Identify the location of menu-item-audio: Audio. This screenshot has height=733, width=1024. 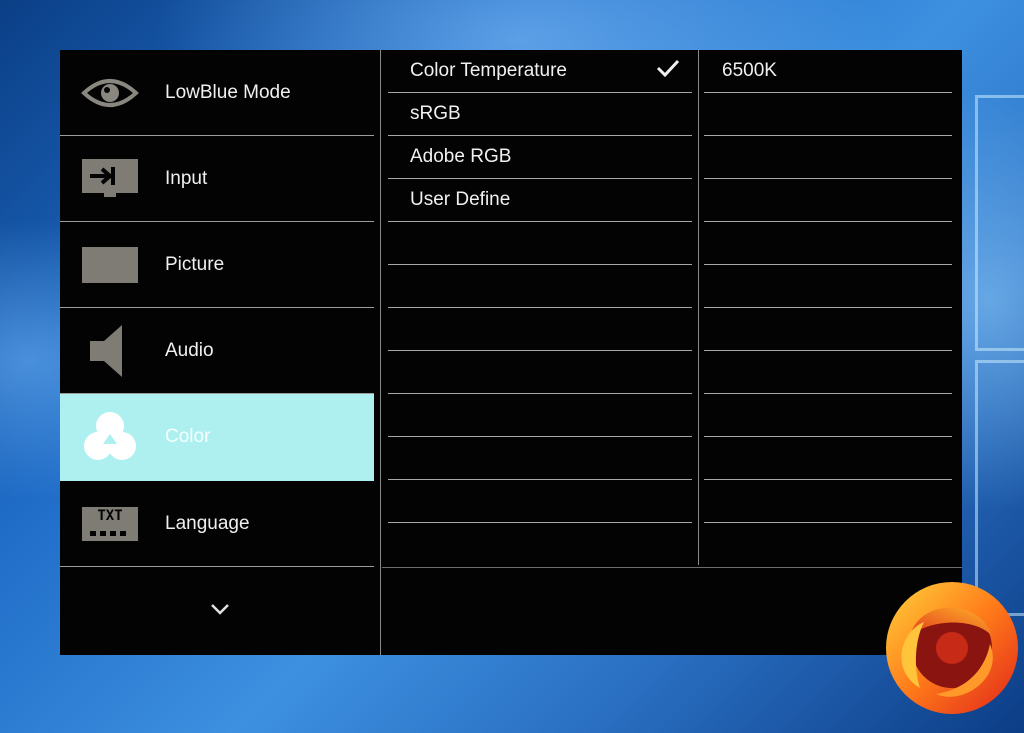
(217, 351).